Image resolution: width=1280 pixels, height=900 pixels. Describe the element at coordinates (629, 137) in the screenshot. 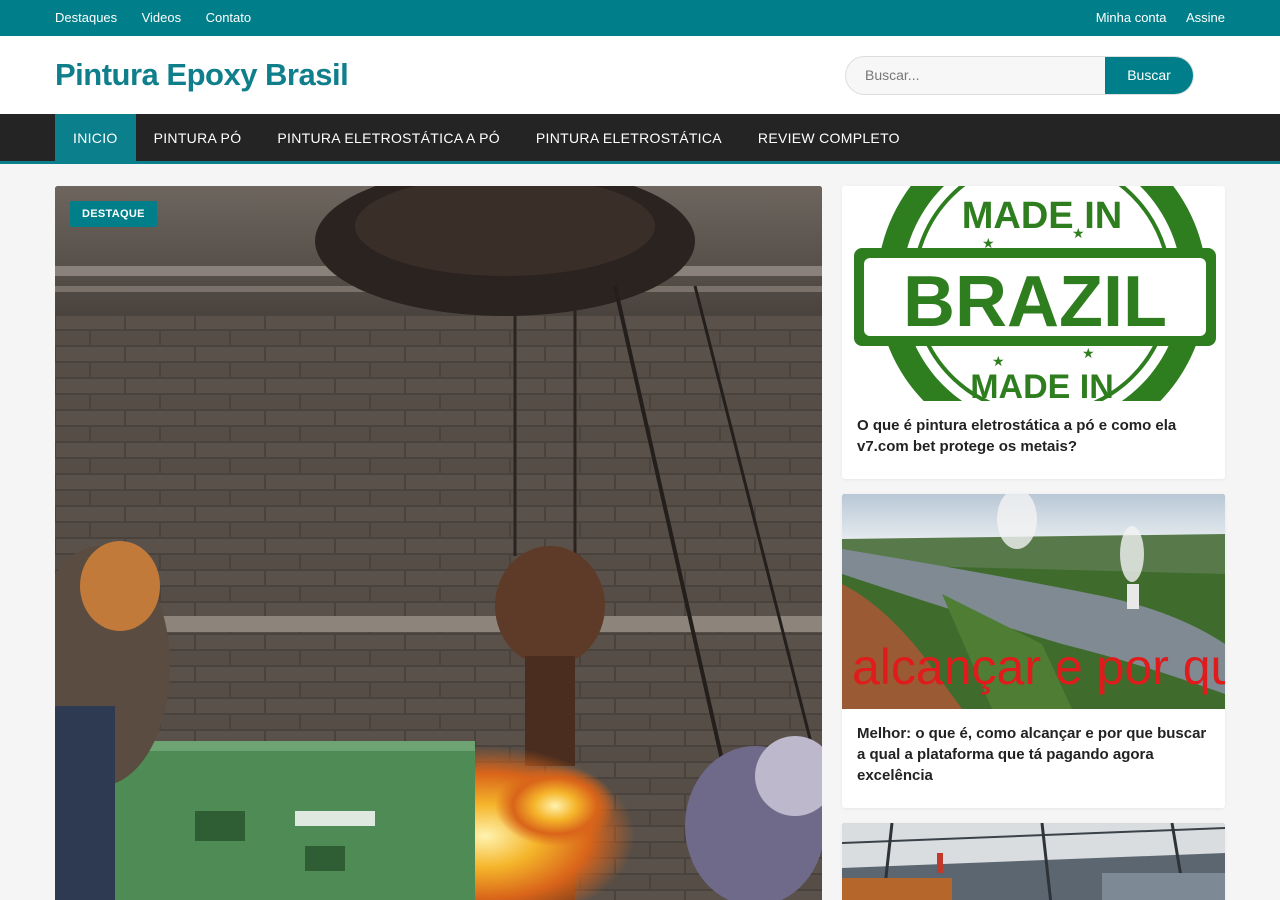

I see `nav-item-pintura-eletrostatica: PINTURA ELETROSTÁTICA` at that location.